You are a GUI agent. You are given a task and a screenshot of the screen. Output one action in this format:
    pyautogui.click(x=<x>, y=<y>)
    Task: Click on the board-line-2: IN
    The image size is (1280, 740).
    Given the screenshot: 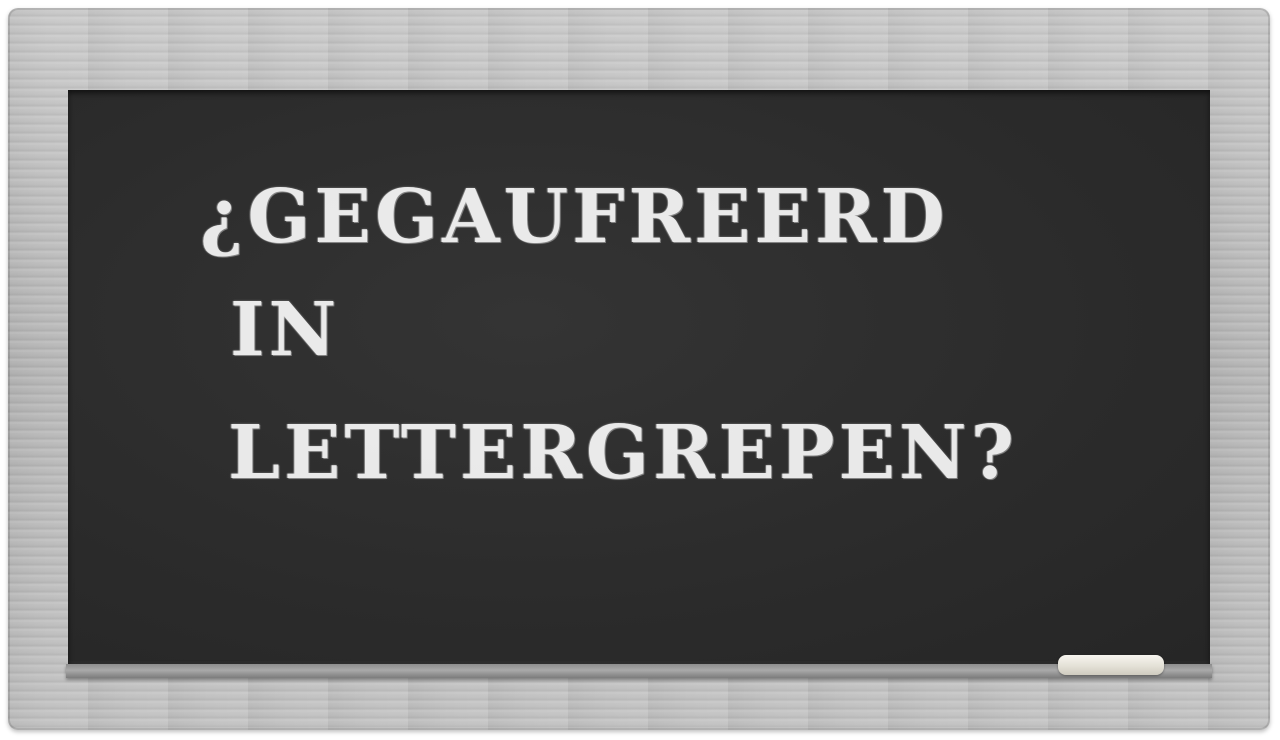 What is the action you would take?
    pyautogui.click(x=285, y=330)
    